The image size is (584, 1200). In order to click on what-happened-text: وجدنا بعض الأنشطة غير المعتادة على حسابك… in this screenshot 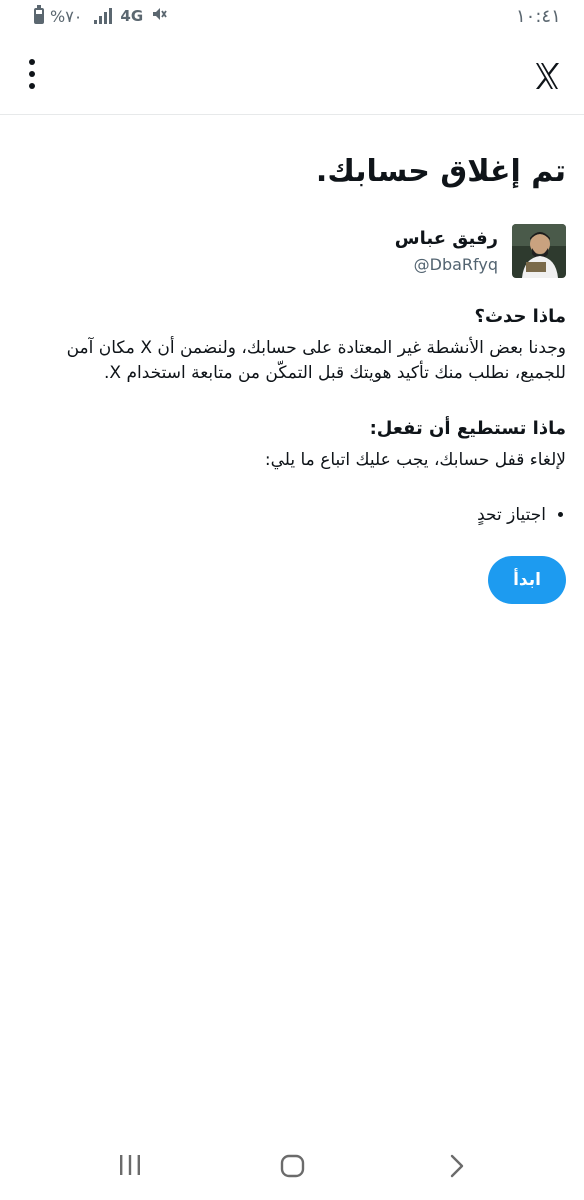, I will do `click(316, 360)`.